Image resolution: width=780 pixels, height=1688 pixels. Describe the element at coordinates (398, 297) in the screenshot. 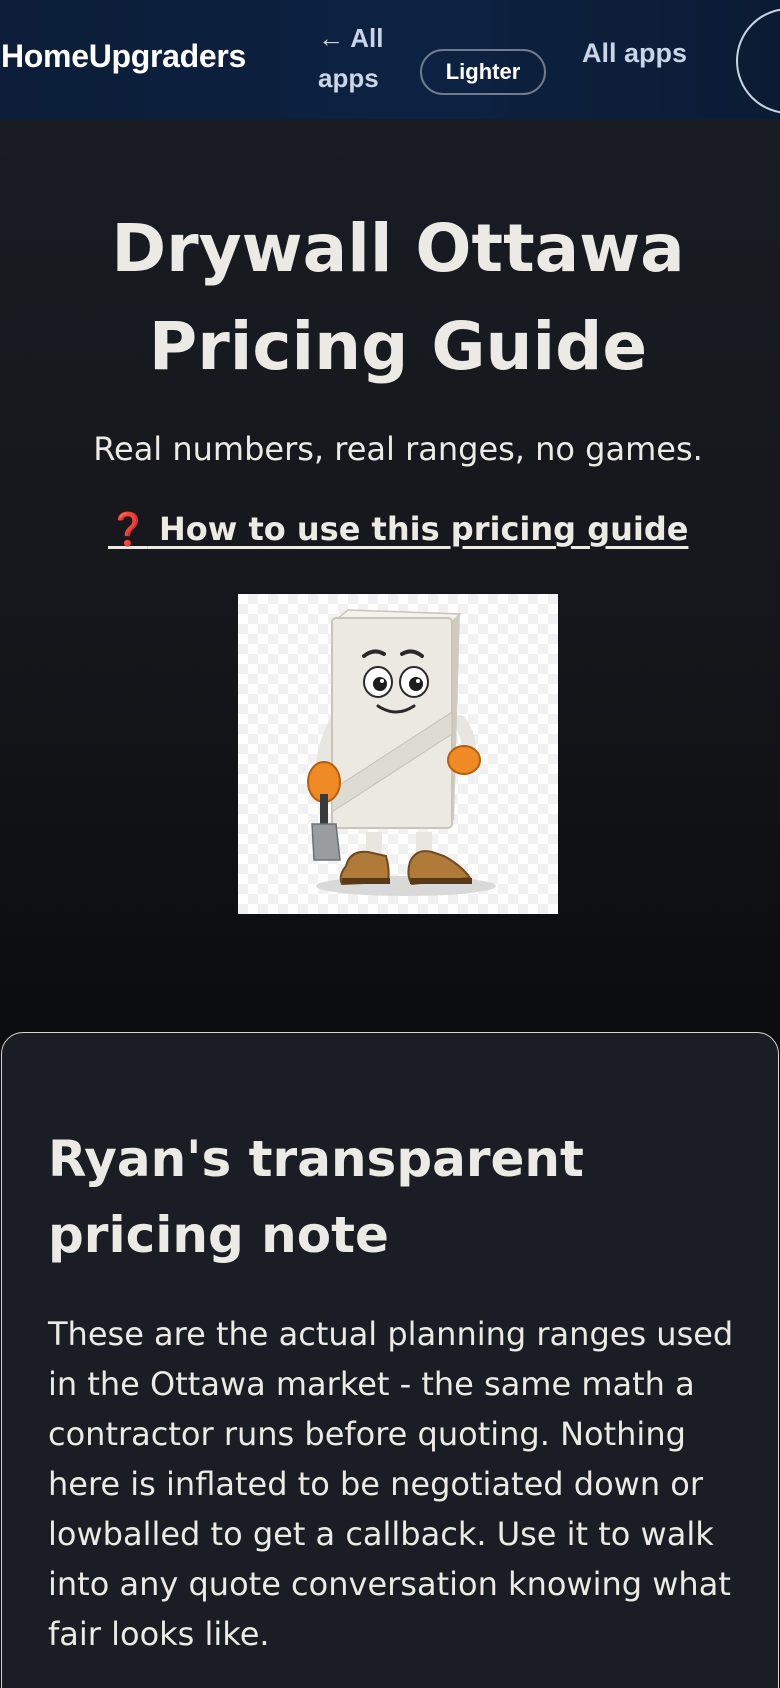

I see `page-title: Drywall Ottawa Pricing Guide` at that location.